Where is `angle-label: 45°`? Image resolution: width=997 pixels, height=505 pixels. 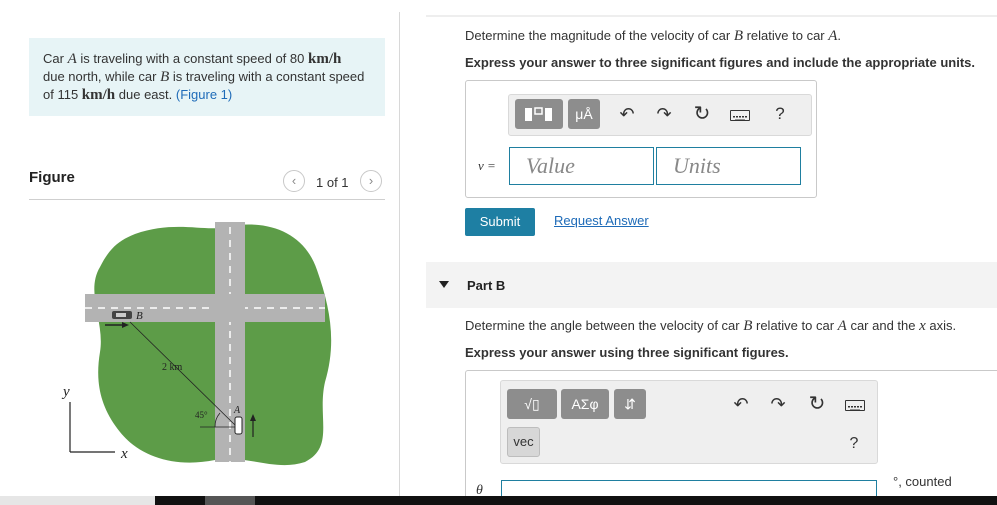 angle-label: 45° is located at coordinates (201, 415).